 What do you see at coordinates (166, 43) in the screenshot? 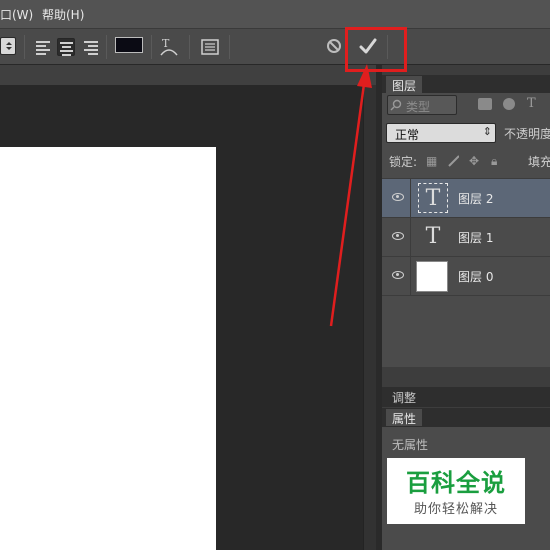
I see `svg-text: T` at bounding box center [166, 43].